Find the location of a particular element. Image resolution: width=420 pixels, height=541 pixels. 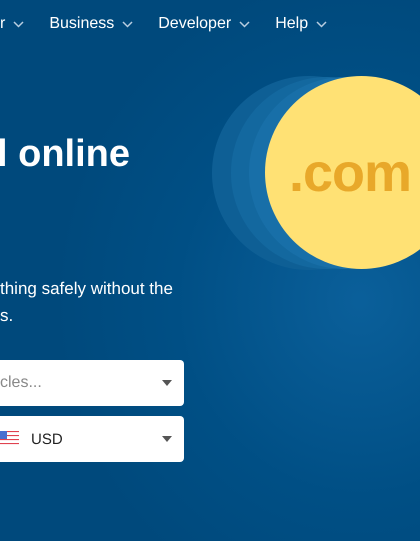

nav-menu-item: Help is located at coordinates (301, 24).